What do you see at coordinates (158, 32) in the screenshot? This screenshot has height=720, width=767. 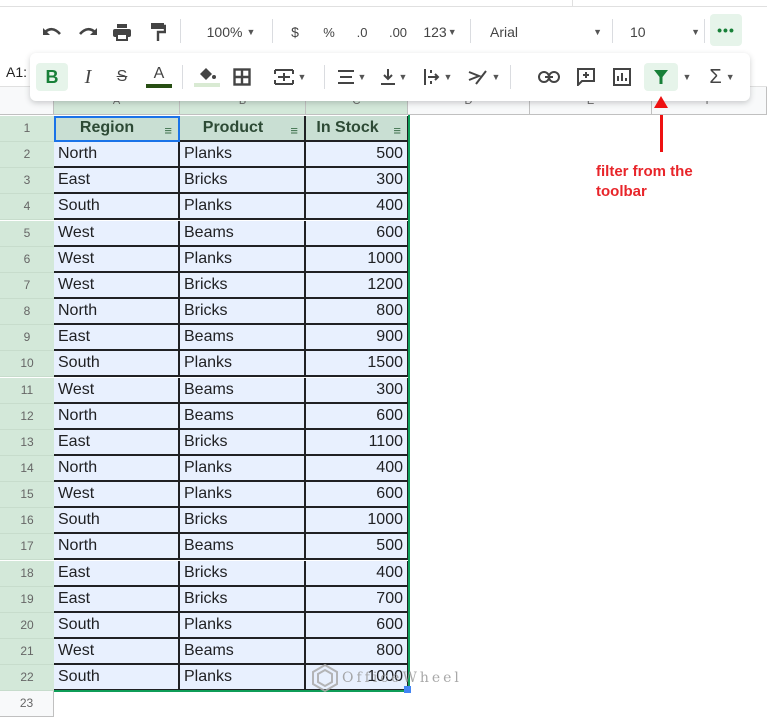 I see `paint-format-button` at bounding box center [158, 32].